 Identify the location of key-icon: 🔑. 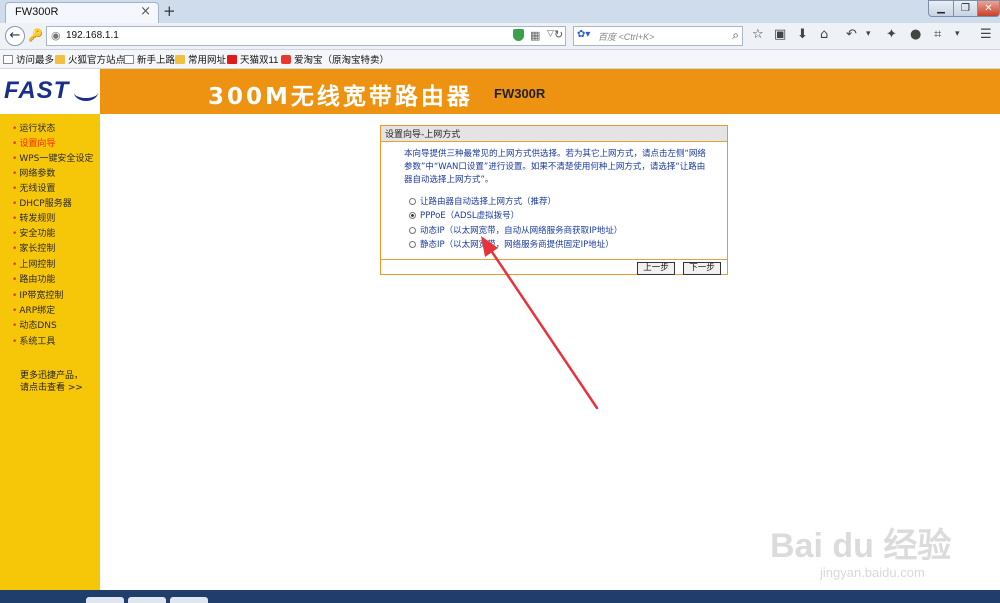
(35, 35).